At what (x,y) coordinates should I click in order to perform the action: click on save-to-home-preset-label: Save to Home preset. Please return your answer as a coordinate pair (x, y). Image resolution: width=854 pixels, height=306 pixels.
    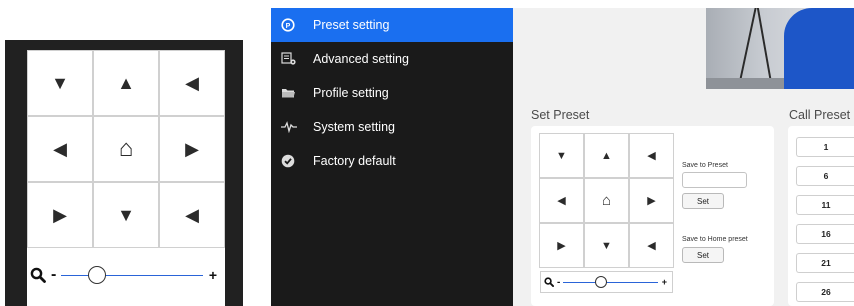
    Looking at the image, I should click on (715, 239).